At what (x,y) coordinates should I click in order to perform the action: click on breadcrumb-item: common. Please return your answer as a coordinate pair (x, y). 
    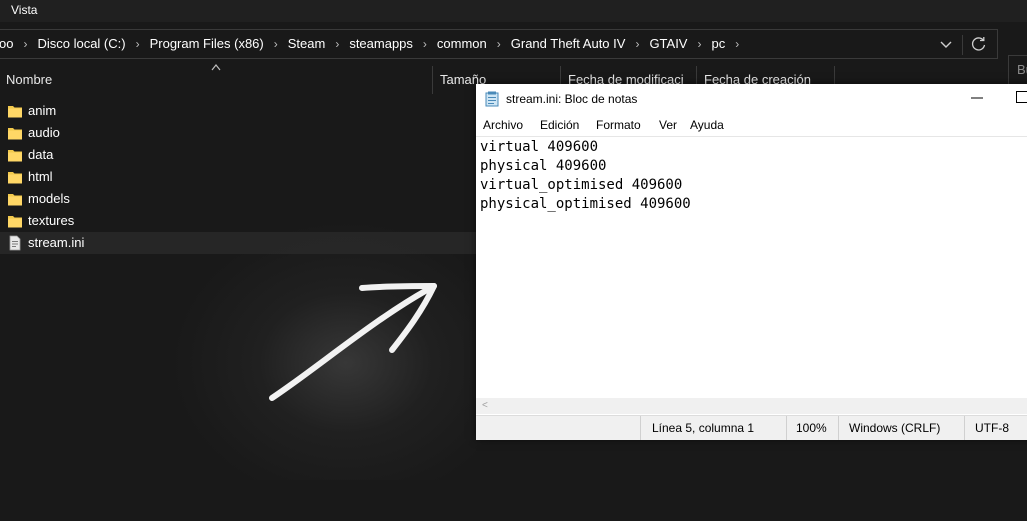
    Looking at the image, I should click on (462, 43).